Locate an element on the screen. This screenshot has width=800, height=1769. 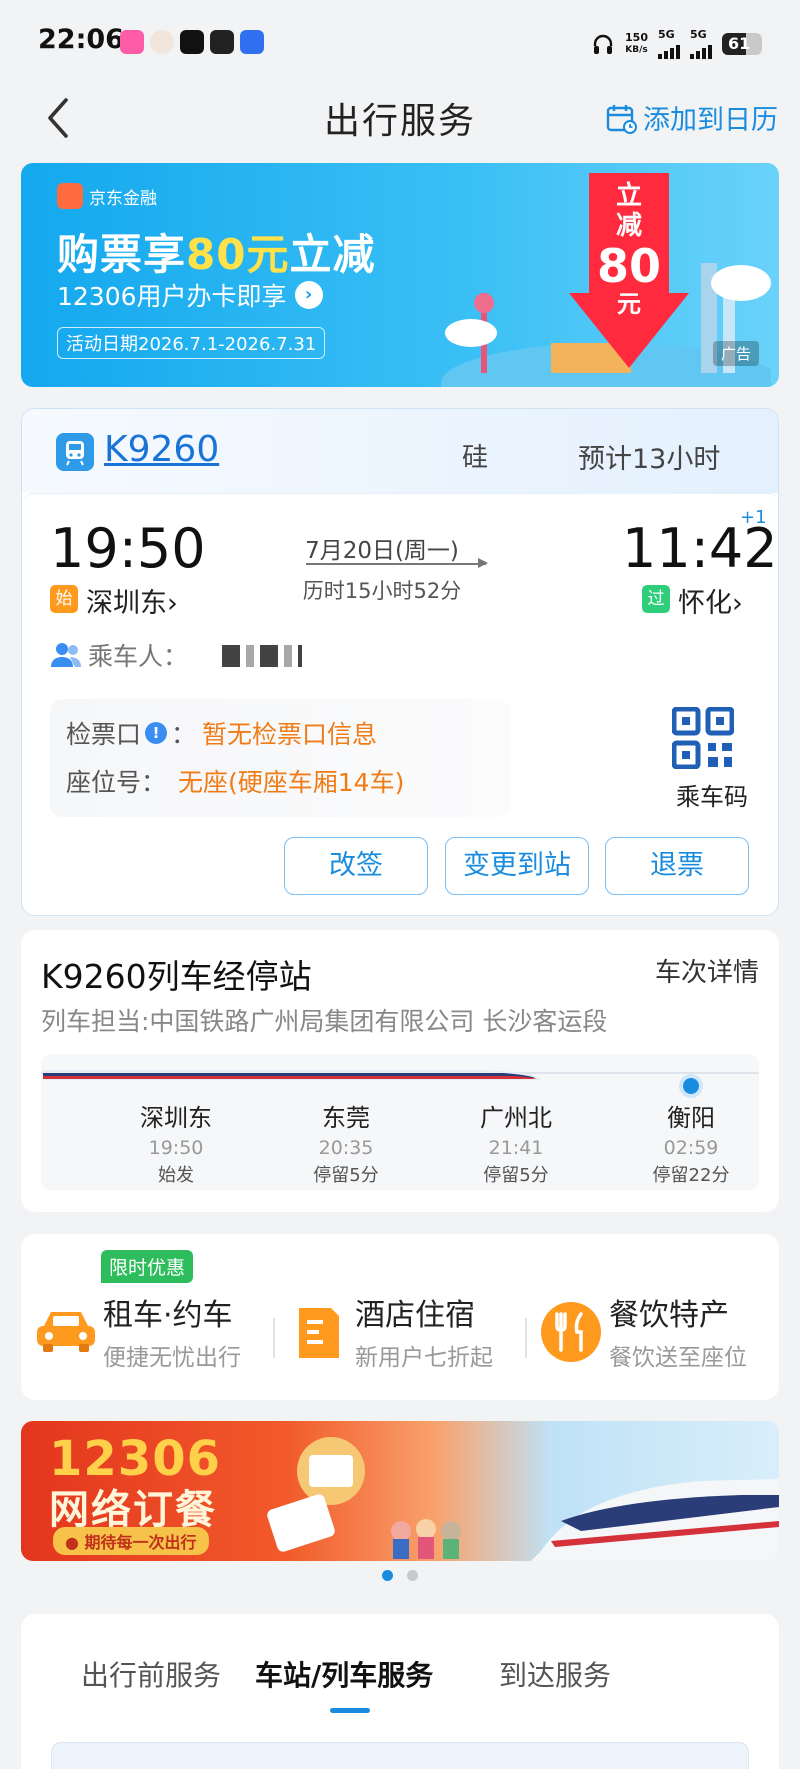
dining-icon is located at coordinates (571, 1332).